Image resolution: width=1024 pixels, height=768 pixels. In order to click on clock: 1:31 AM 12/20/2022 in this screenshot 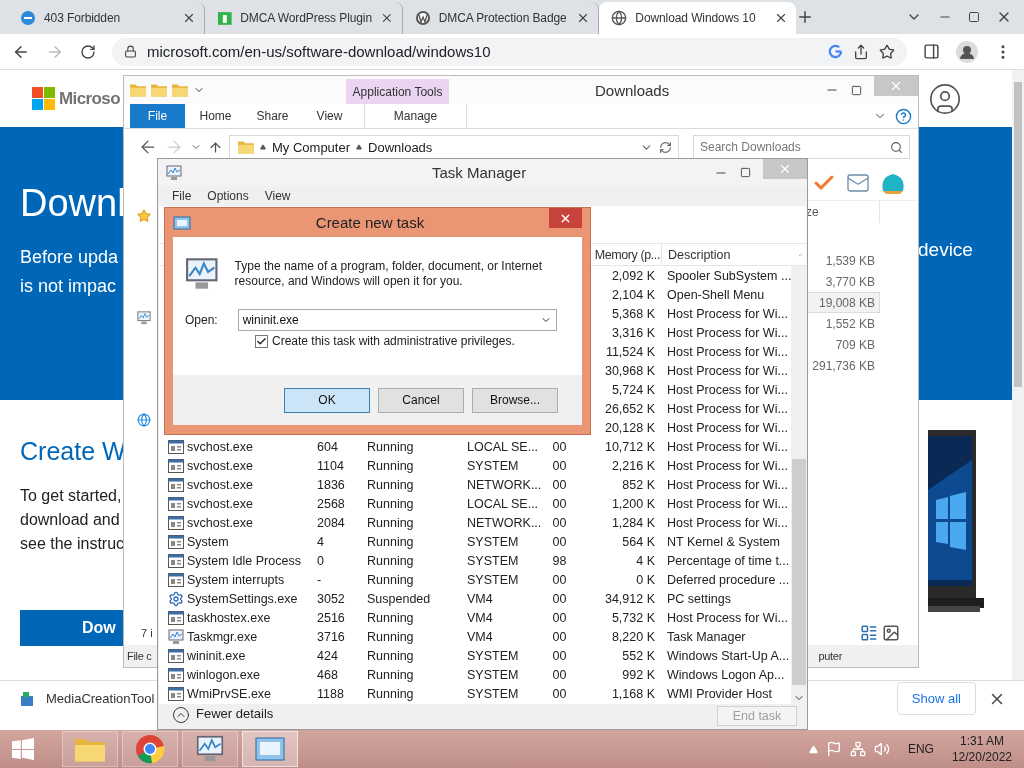, I will do `click(981, 749)`.